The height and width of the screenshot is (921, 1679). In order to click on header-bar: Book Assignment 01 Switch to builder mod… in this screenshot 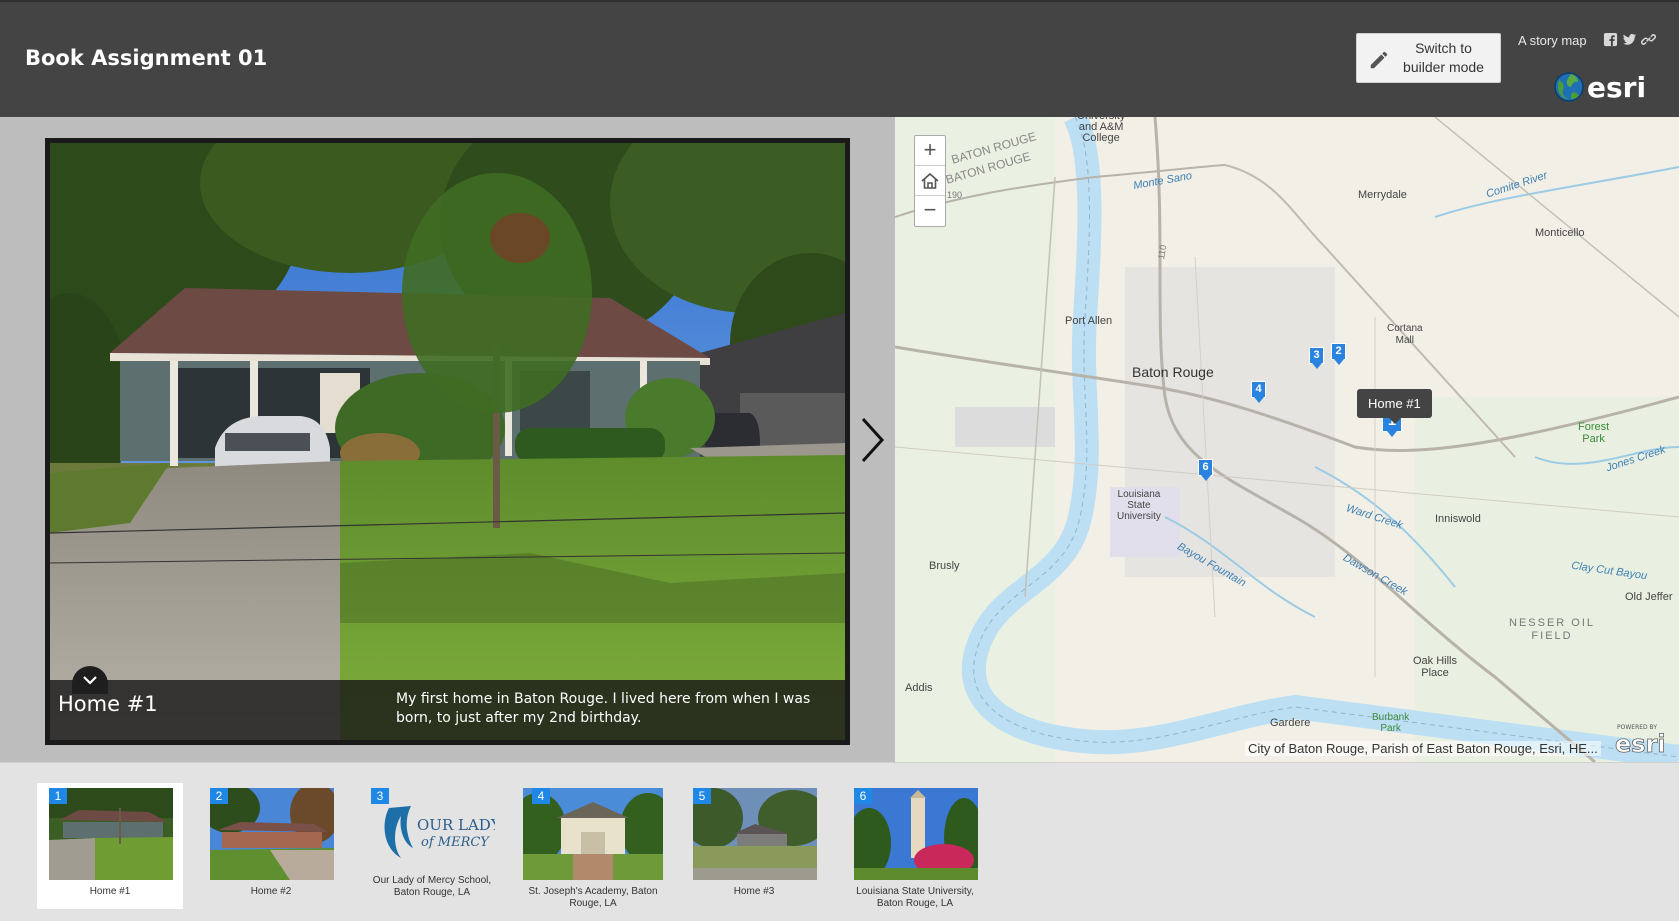, I will do `click(839, 58)`.